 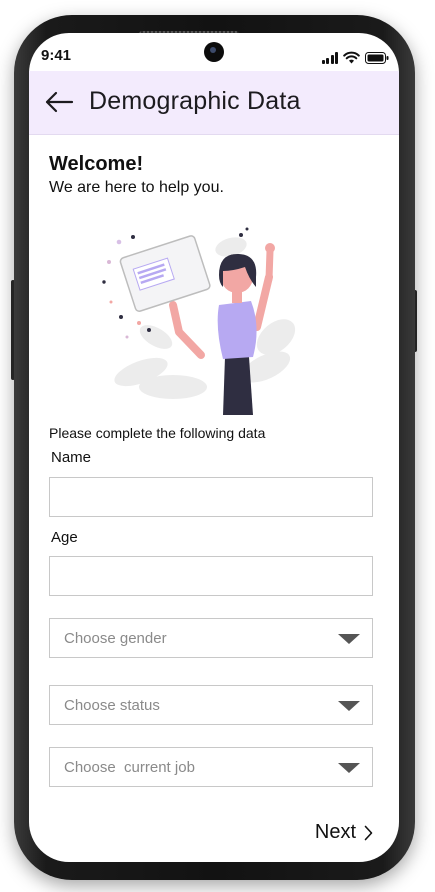 What do you see at coordinates (211, 705) in the screenshot?
I see `status-select: Choose status` at bounding box center [211, 705].